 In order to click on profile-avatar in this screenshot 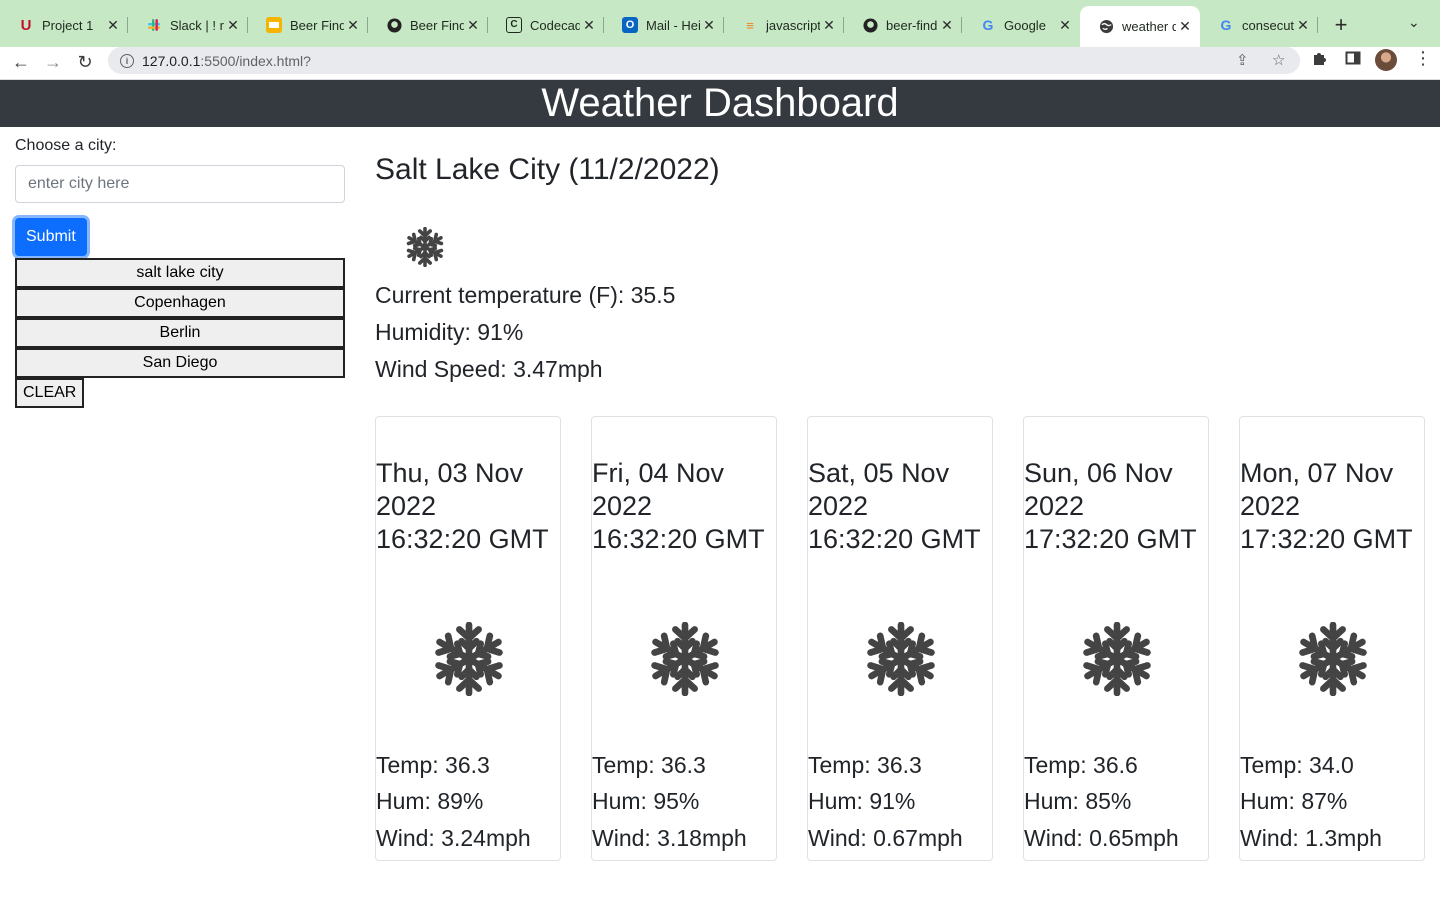, I will do `click(1386, 60)`.